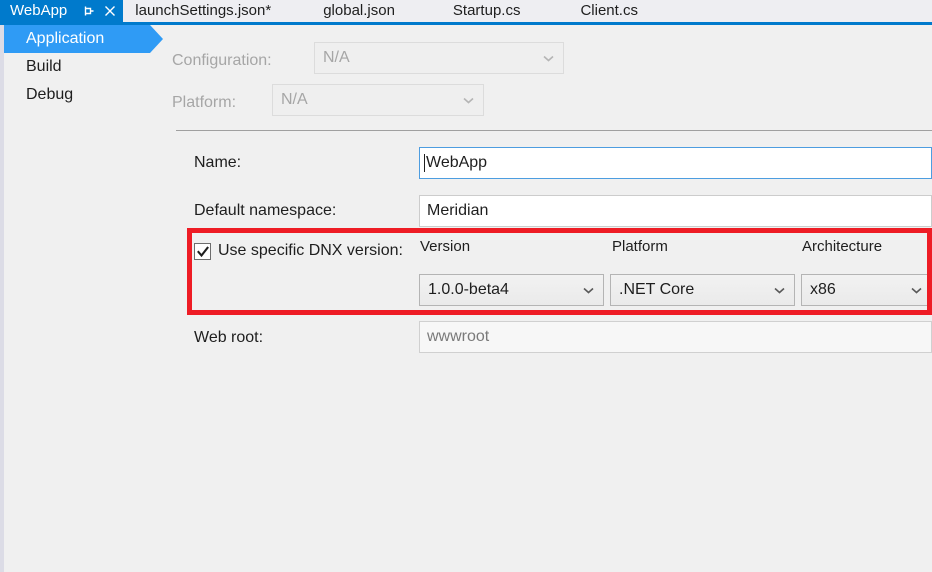  I want to click on dnx-version-value: 1.0.0-beta4, so click(468, 289).